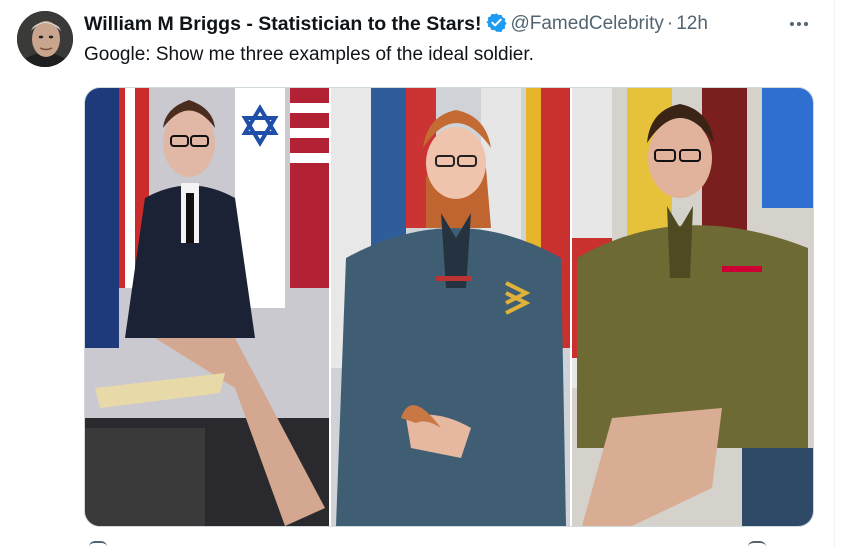  Describe the element at coordinates (497, 22) in the screenshot. I see `verified-badge-icon` at that location.